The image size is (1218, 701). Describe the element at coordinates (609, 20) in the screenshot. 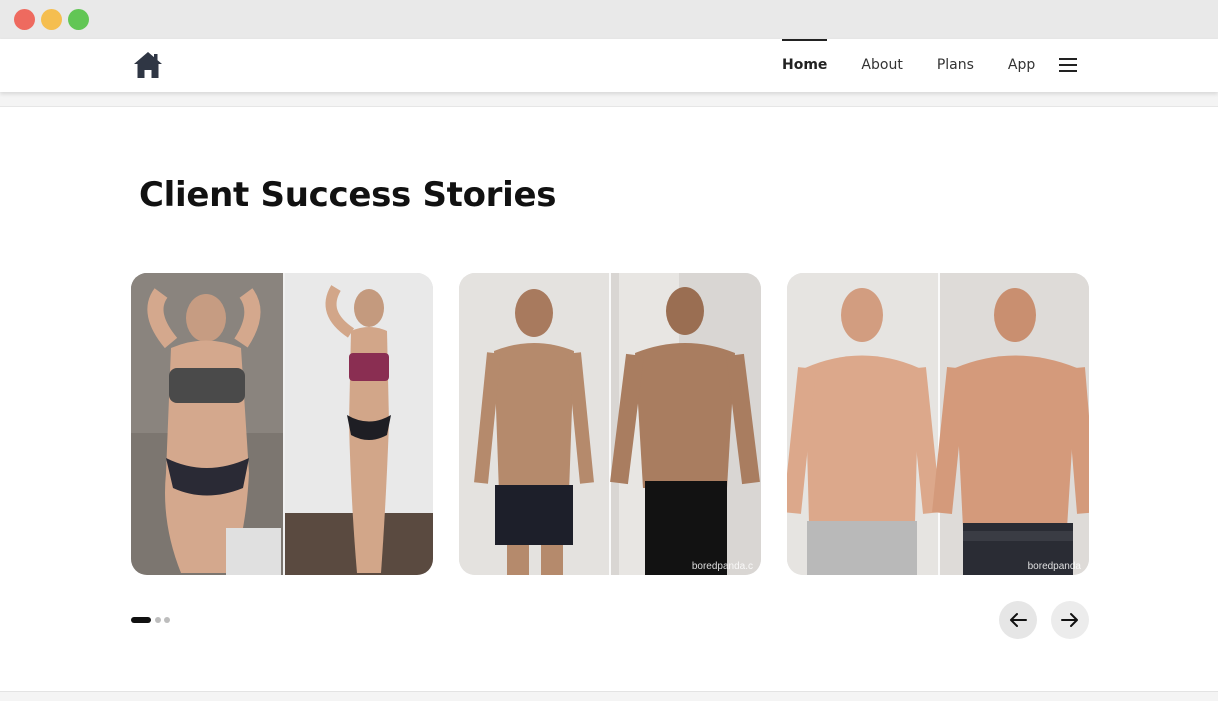

I see `window-titlebar` at that location.